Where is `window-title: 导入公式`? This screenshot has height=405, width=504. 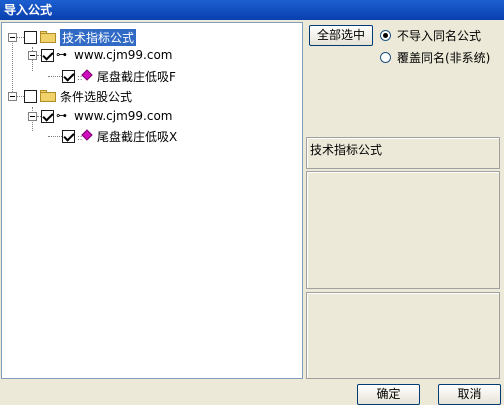
window-title: 导入公式 is located at coordinates (252, 10).